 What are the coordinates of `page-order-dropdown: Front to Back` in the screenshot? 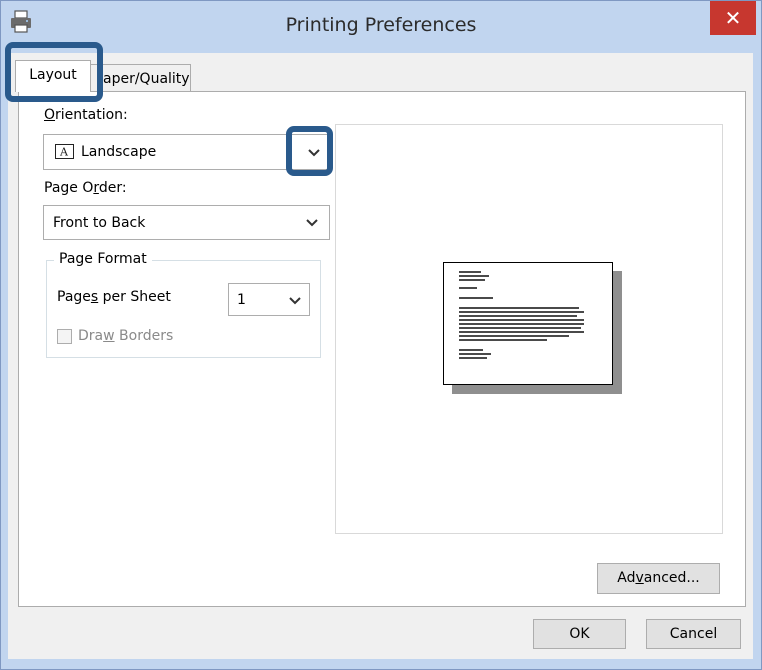 It's located at (186, 222).